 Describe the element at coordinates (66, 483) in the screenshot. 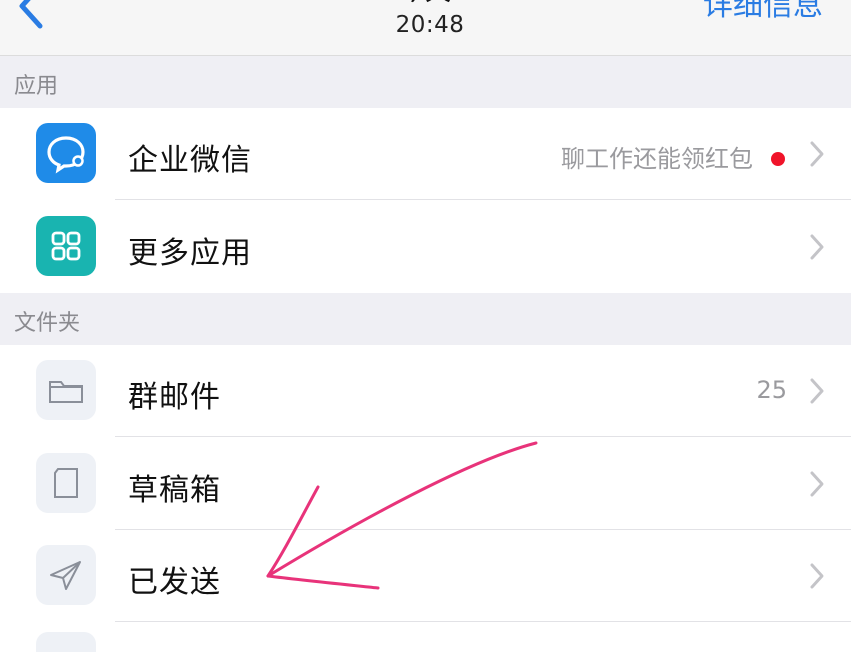

I see `draft-icon` at that location.